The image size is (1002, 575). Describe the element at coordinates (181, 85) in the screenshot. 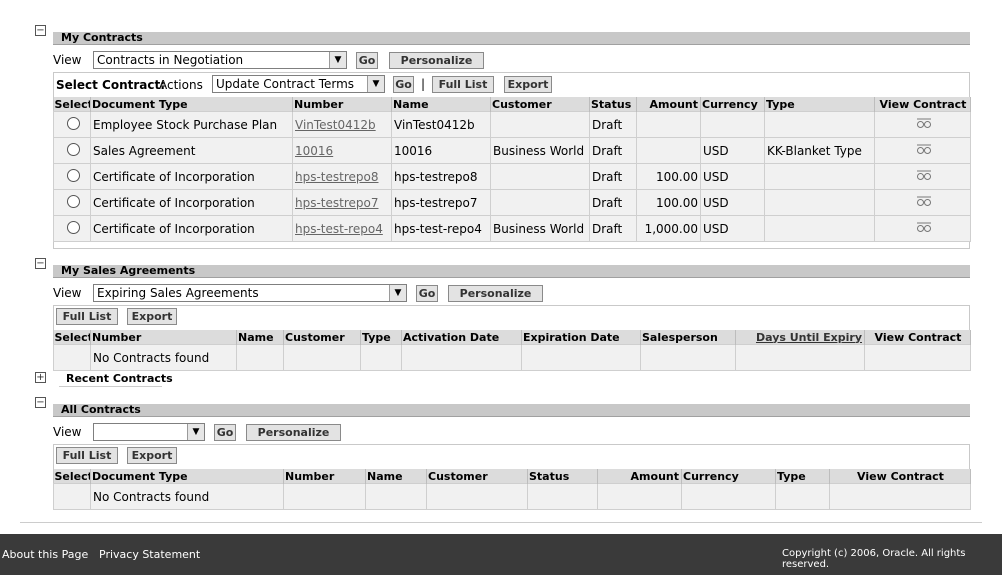

I see `actions-label: Actions` at that location.